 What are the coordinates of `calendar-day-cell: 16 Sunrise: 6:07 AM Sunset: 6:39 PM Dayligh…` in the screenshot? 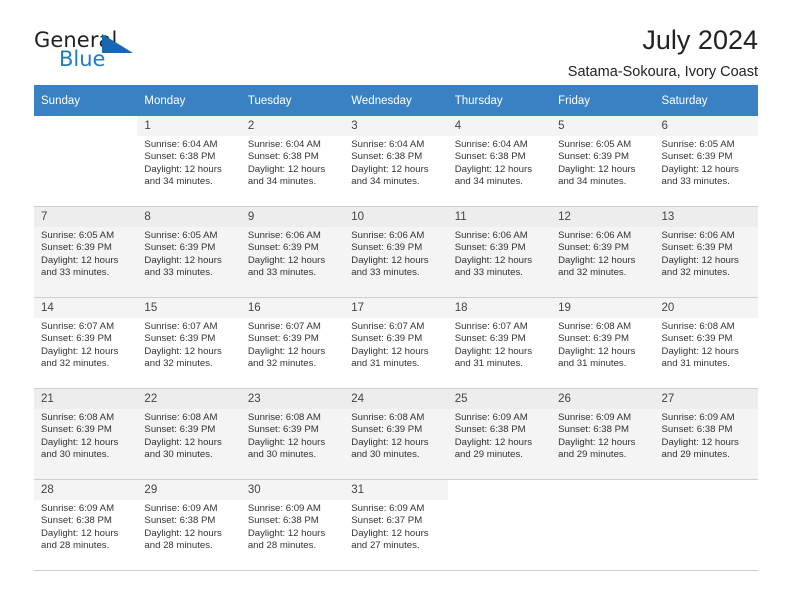 It's located at (292, 343).